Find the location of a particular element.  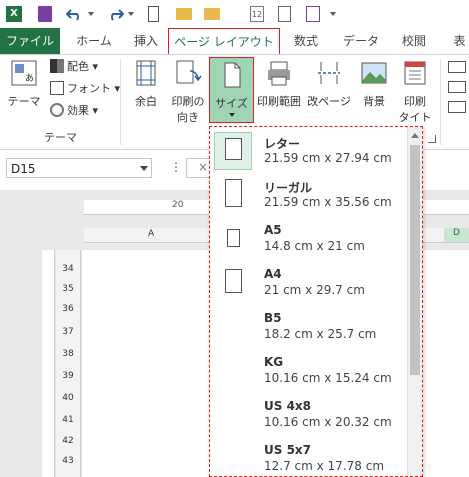

orientation-label-line2: 向き is located at coordinates (188, 117).